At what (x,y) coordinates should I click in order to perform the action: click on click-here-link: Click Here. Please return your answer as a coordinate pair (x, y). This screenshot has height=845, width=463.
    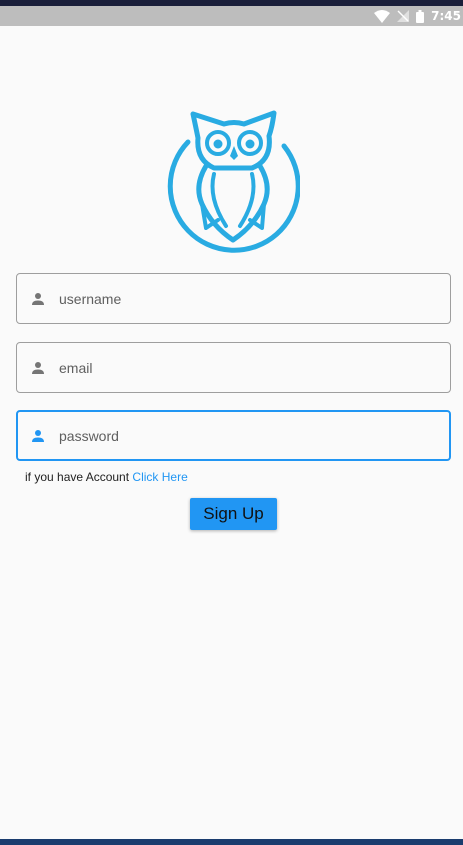
    Looking at the image, I should click on (159, 477).